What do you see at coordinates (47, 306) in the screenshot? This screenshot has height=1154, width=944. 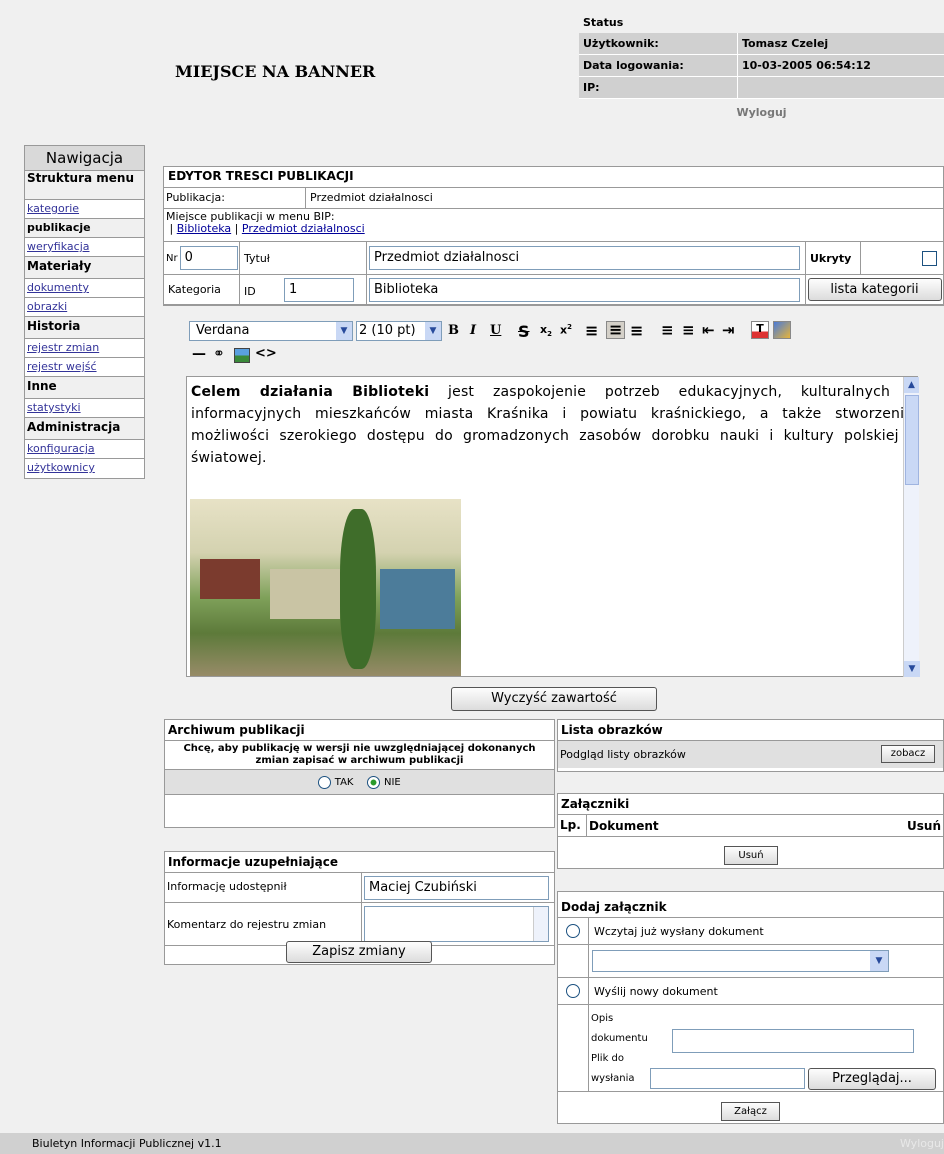 I see `nav-link-images: obrazki` at bounding box center [47, 306].